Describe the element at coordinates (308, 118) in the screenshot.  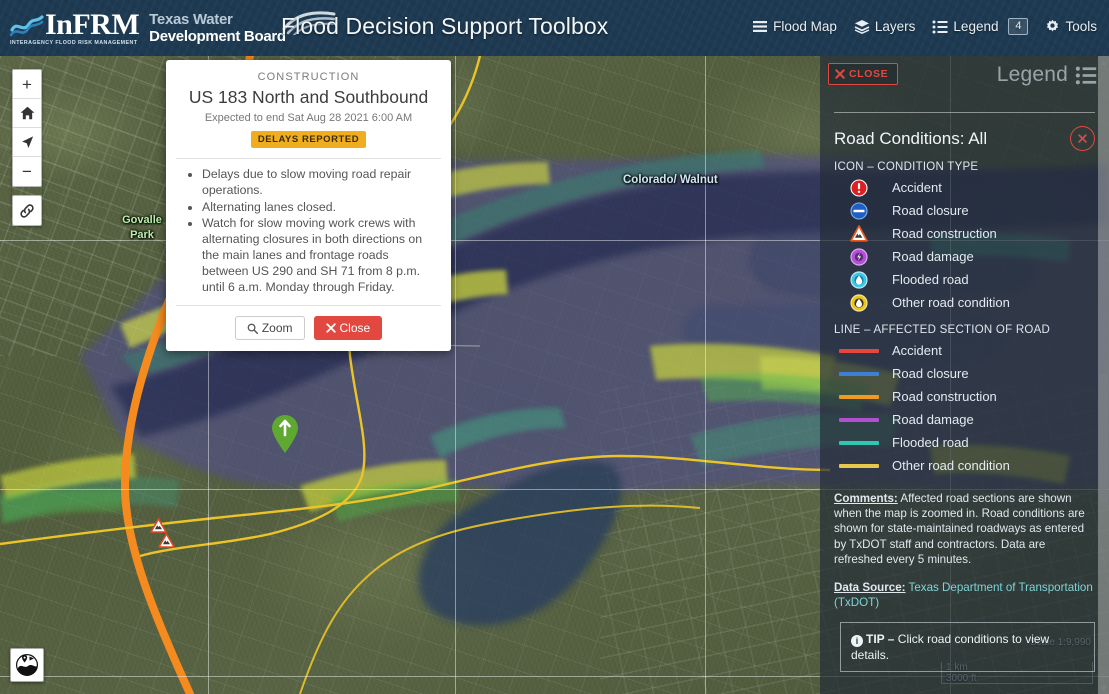
I see `popup-subtitle: Expected to end Sat Aug 28 2021 6:00 AM` at that location.